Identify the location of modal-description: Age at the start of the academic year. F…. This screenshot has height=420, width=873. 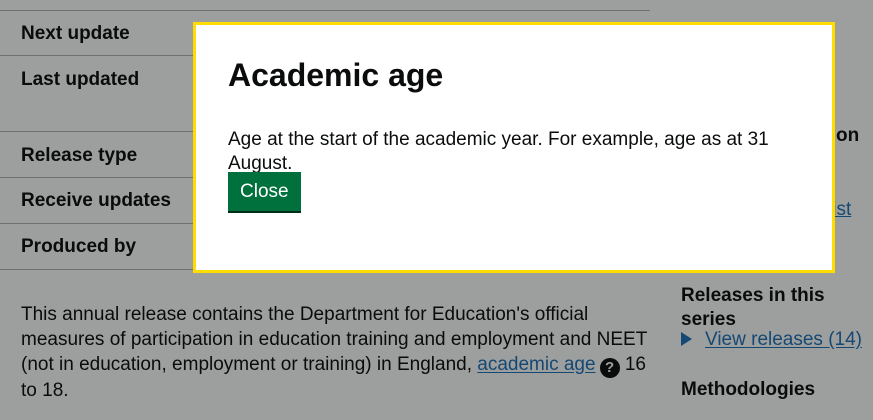
(498, 151).